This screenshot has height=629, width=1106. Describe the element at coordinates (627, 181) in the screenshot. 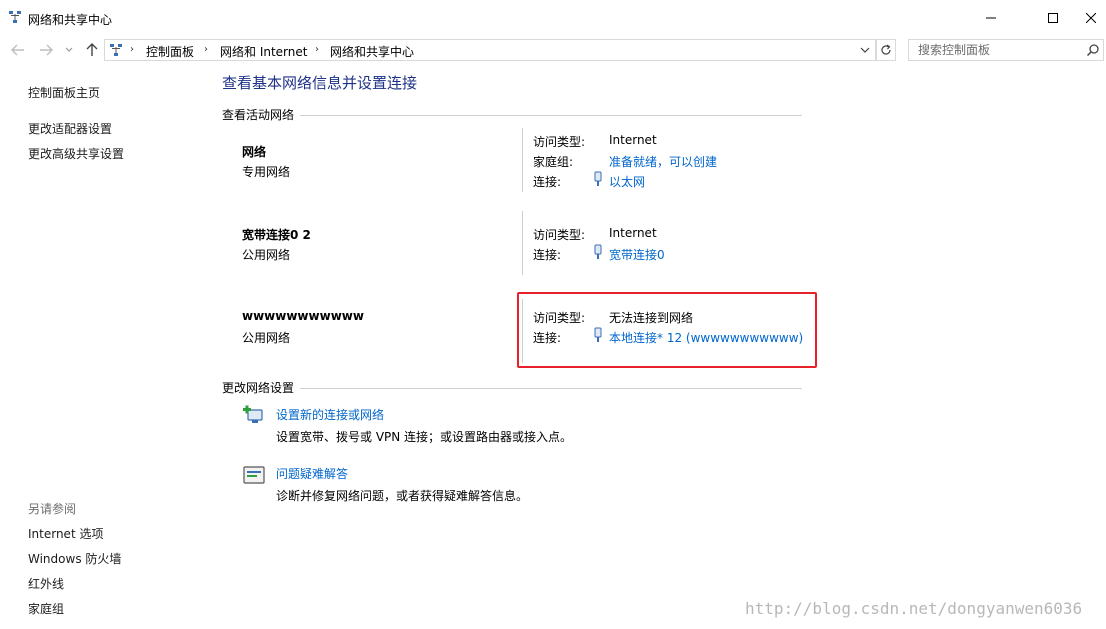

I see `connection-link: 以太网` at that location.